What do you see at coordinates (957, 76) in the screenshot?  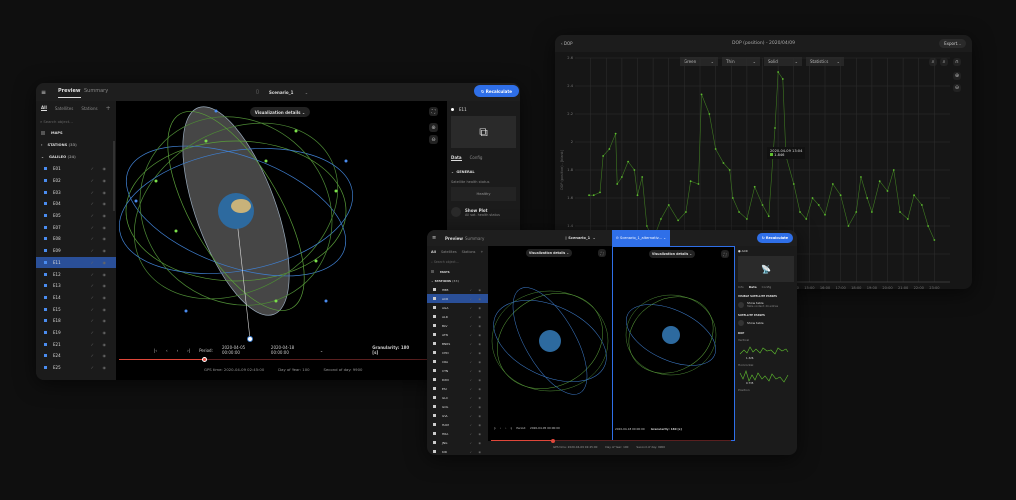 I see `zoom-x-icon: ⊕` at bounding box center [957, 76].